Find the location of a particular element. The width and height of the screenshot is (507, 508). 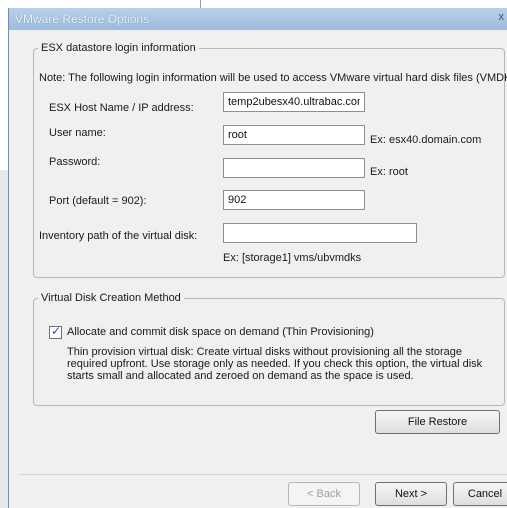

checkmark-icon: ✓ is located at coordinates (56, 331).